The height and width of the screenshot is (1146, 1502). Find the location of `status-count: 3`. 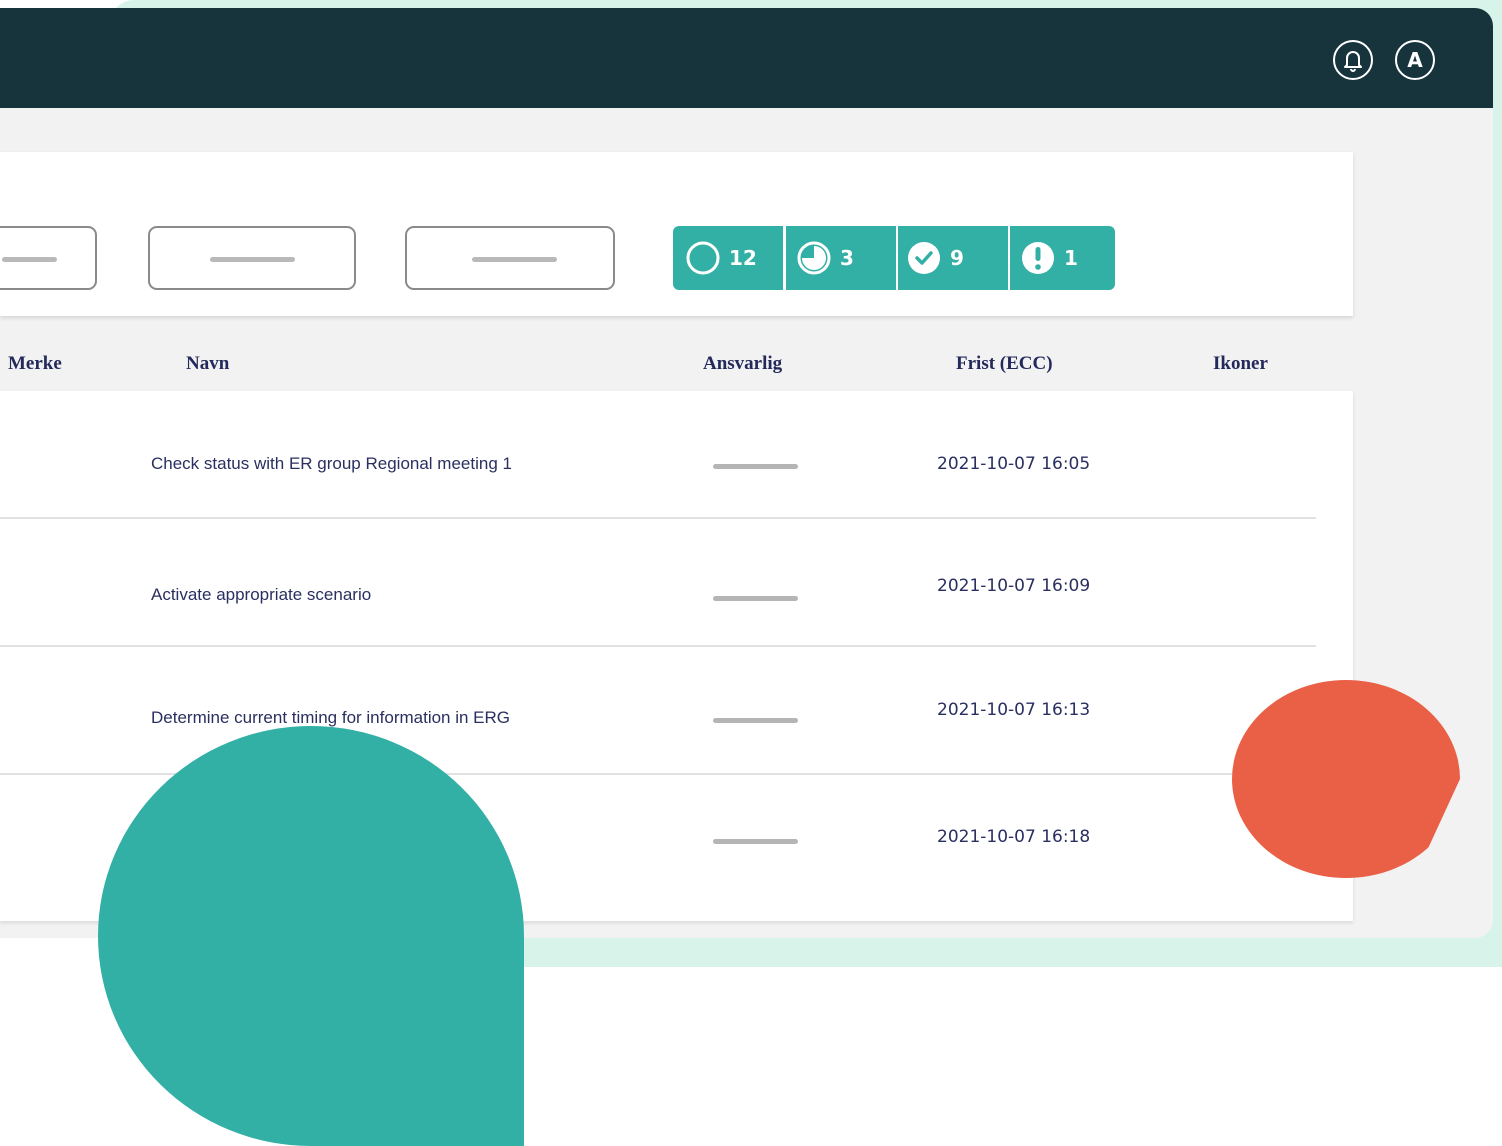

status-count: 3 is located at coordinates (847, 258).